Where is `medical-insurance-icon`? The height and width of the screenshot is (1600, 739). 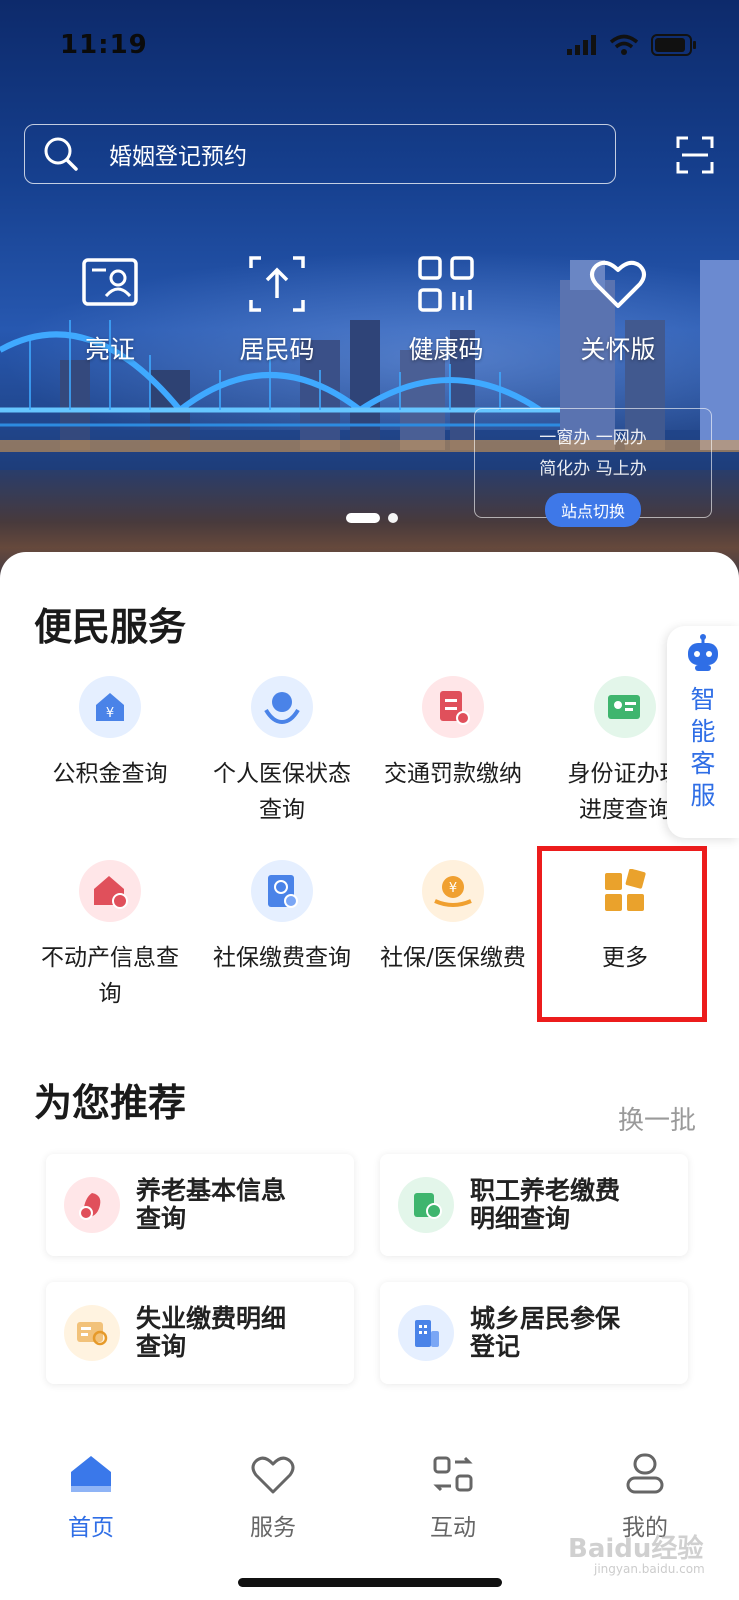
medical-insurance-icon is located at coordinates (282, 708).